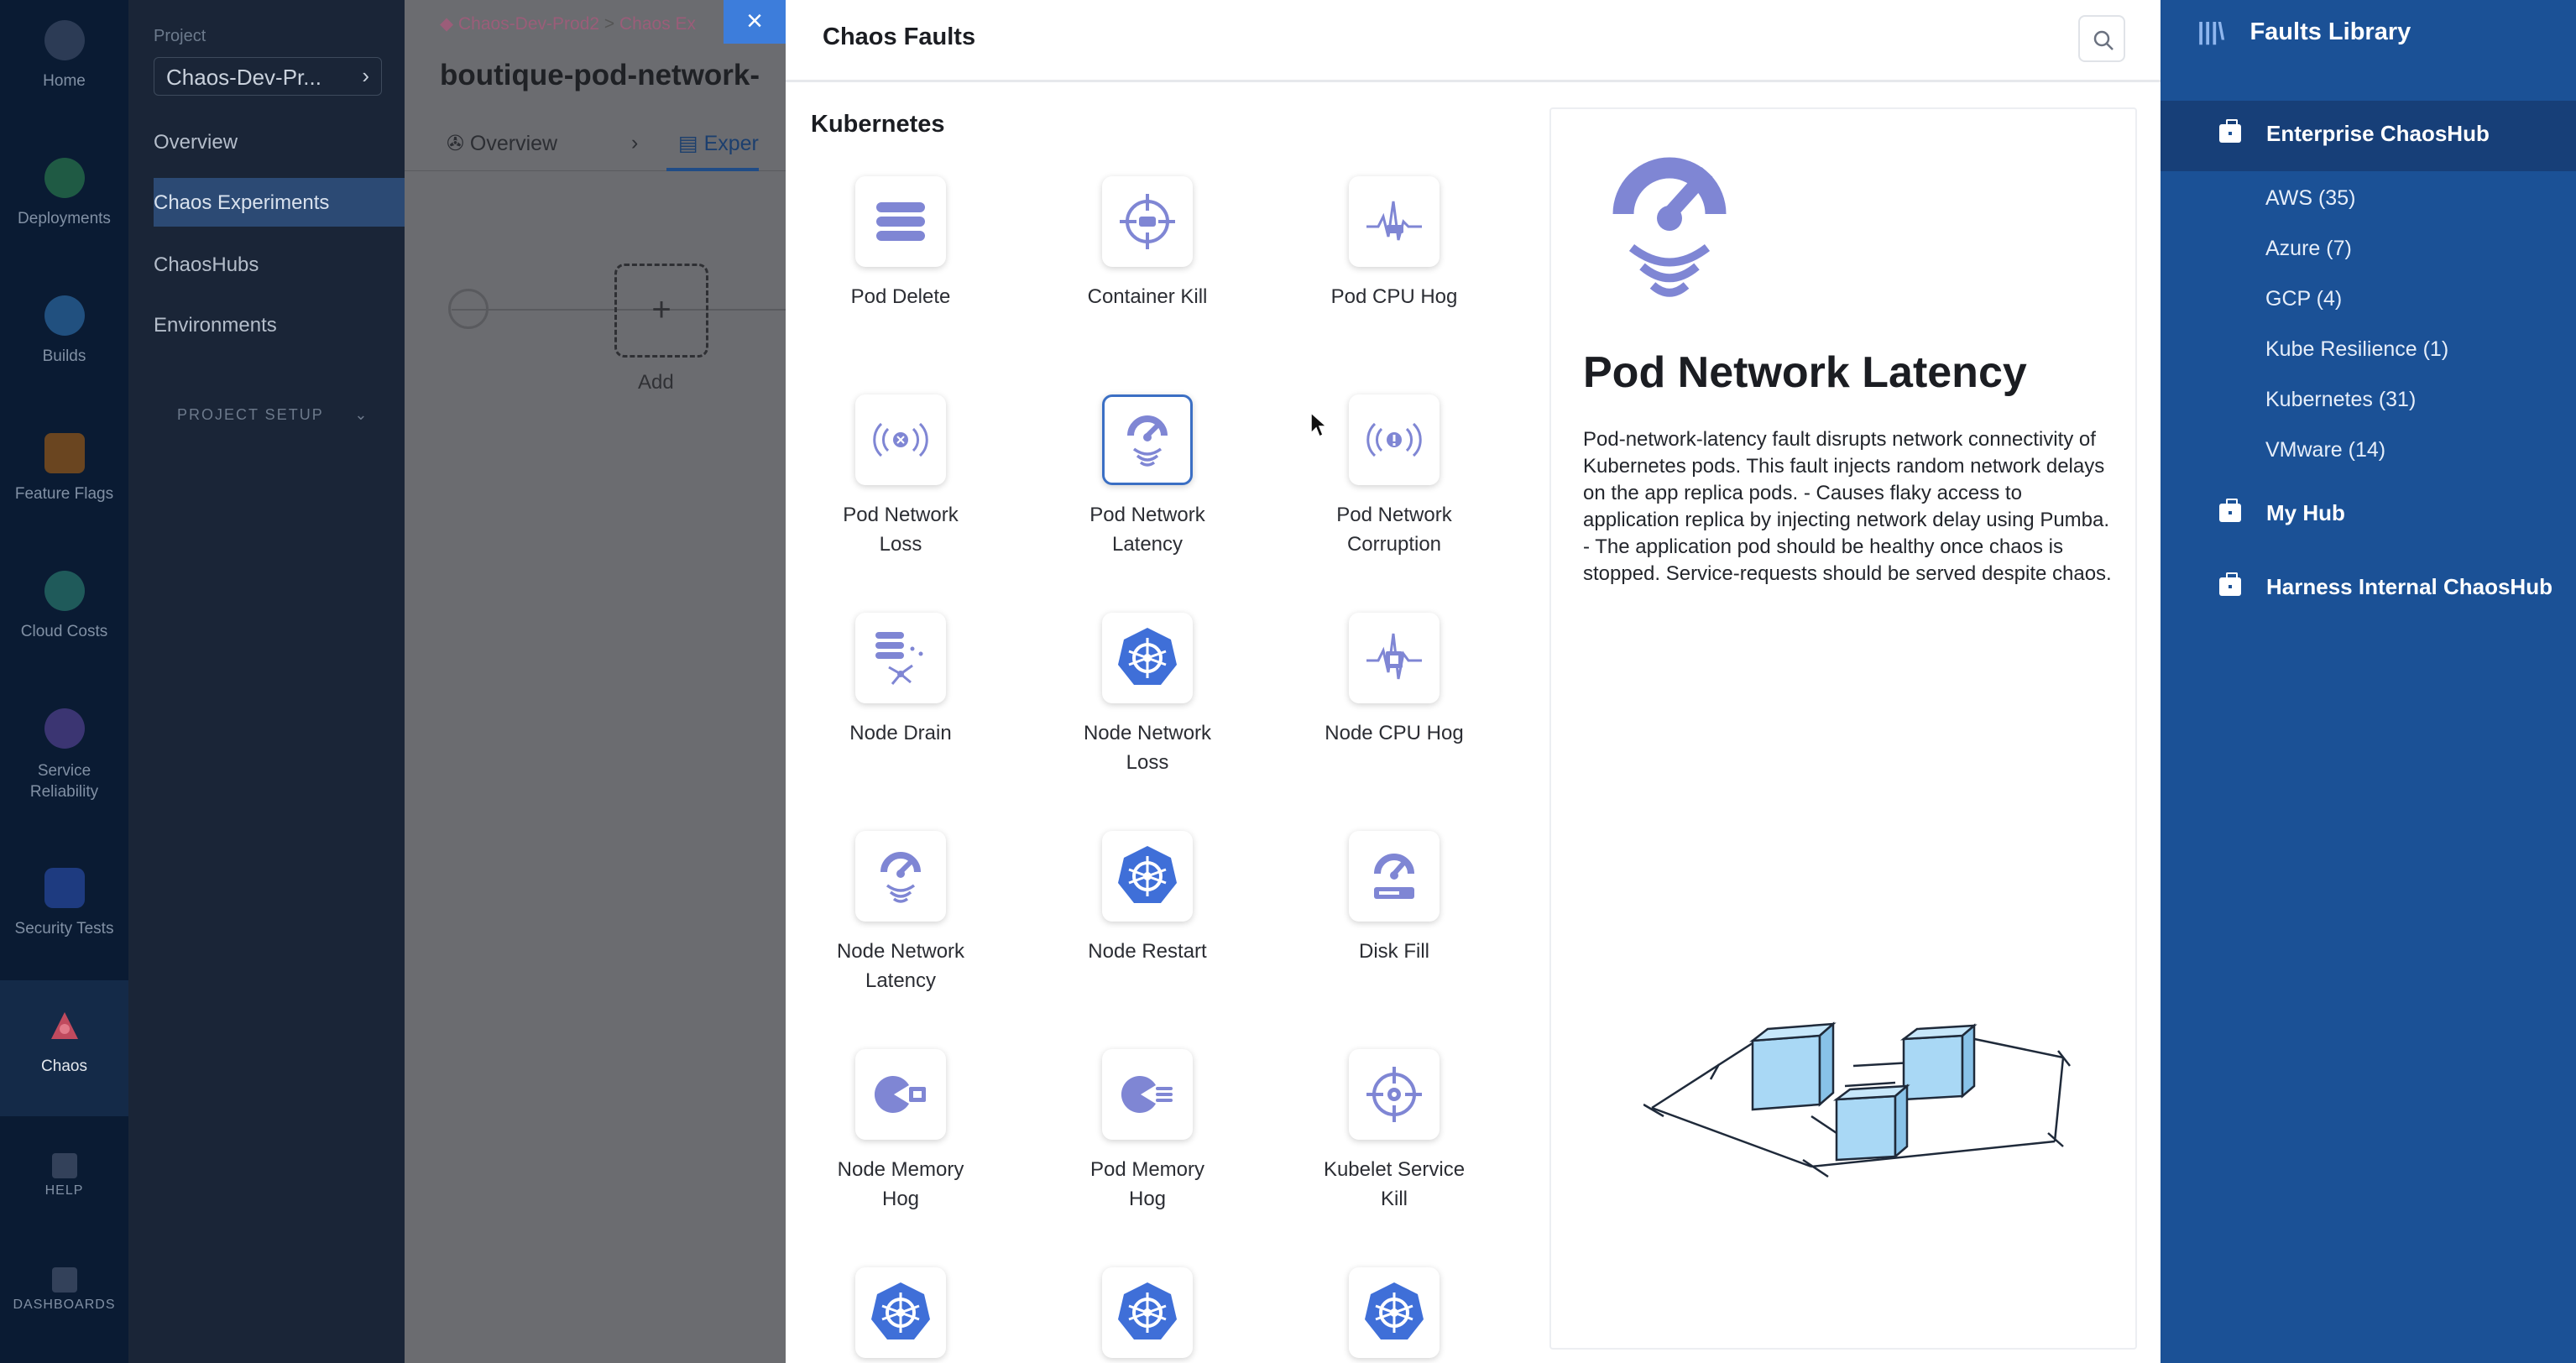  Describe the element at coordinates (180, 36) in the screenshot. I see `project-label: Project` at that location.